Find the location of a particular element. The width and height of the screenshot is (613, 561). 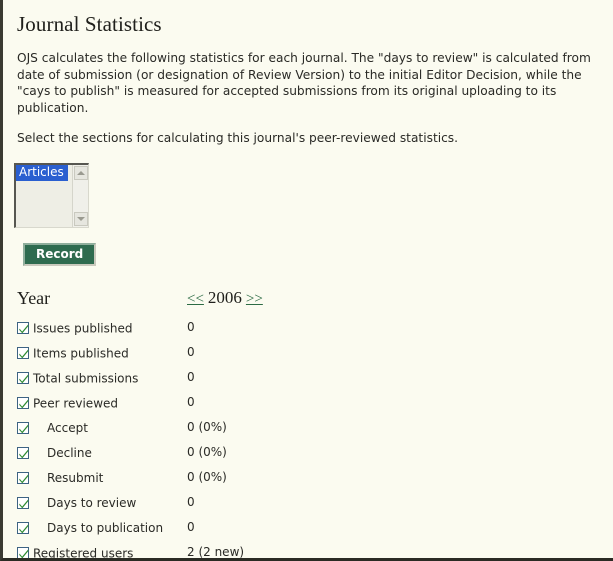

checkbox-decline is located at coordinates (23, 453).